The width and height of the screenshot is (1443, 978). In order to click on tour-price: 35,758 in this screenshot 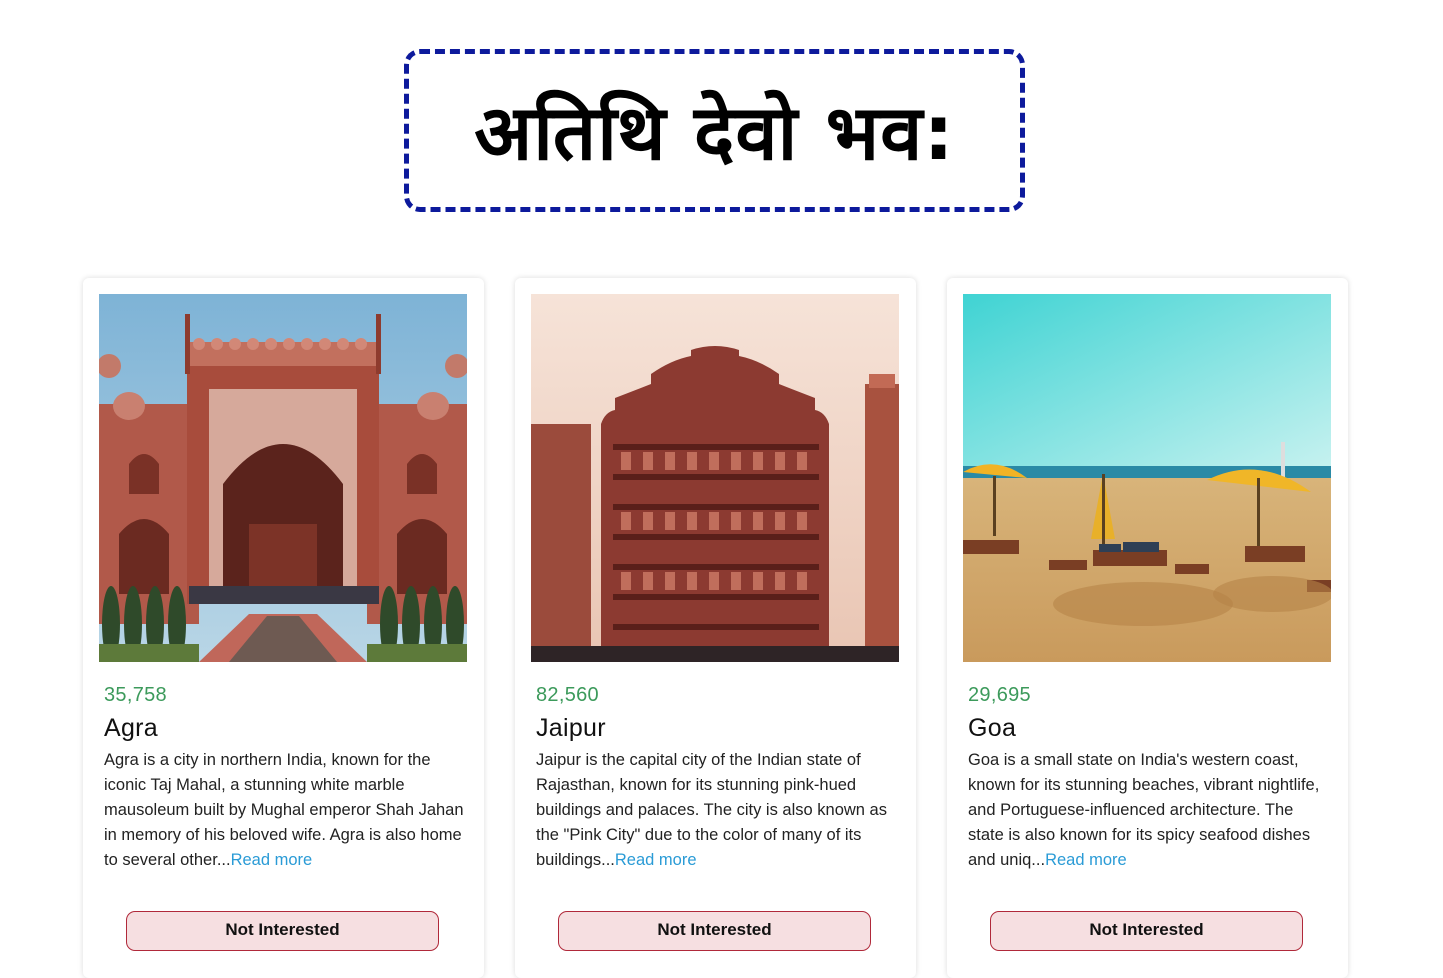, I will do `click(135, 695)`.